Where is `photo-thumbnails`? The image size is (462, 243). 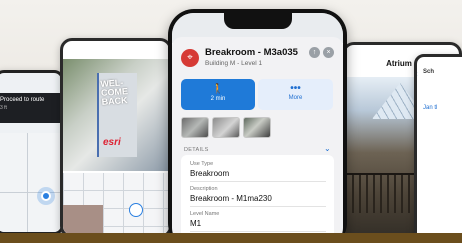 photo-thumbnails is located at coordinates (226, 127).